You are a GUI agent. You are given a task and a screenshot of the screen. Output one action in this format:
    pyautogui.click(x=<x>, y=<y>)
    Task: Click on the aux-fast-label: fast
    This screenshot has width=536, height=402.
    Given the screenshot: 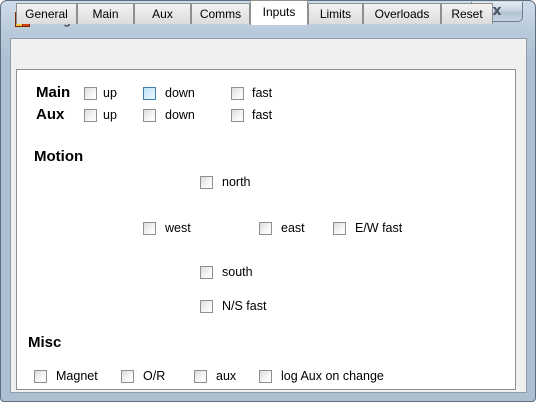 What is the action you would take?
    pyautogui.click(x=262, y=115)
    